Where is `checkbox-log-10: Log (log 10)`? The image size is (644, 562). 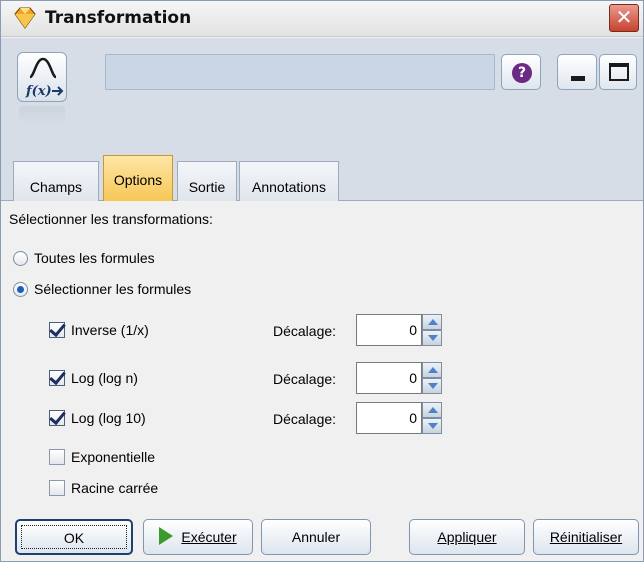
checkbox-log-10: Log (log 10) is located at coordinates (97, 418).